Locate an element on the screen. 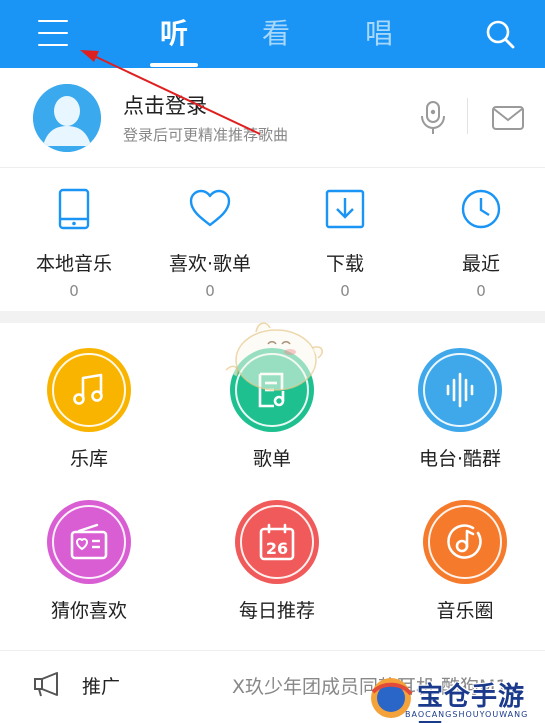 The image size is (545, 723). mail-icon is located at coordinates (508, 118).